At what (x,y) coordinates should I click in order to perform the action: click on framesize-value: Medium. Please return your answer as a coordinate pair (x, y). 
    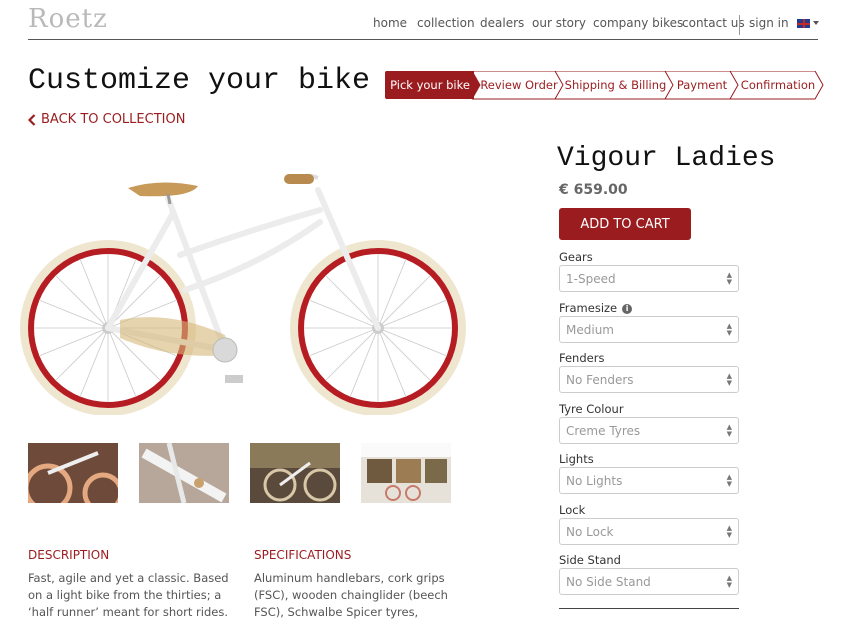
    Looking at the image, I should click on (590, 329).